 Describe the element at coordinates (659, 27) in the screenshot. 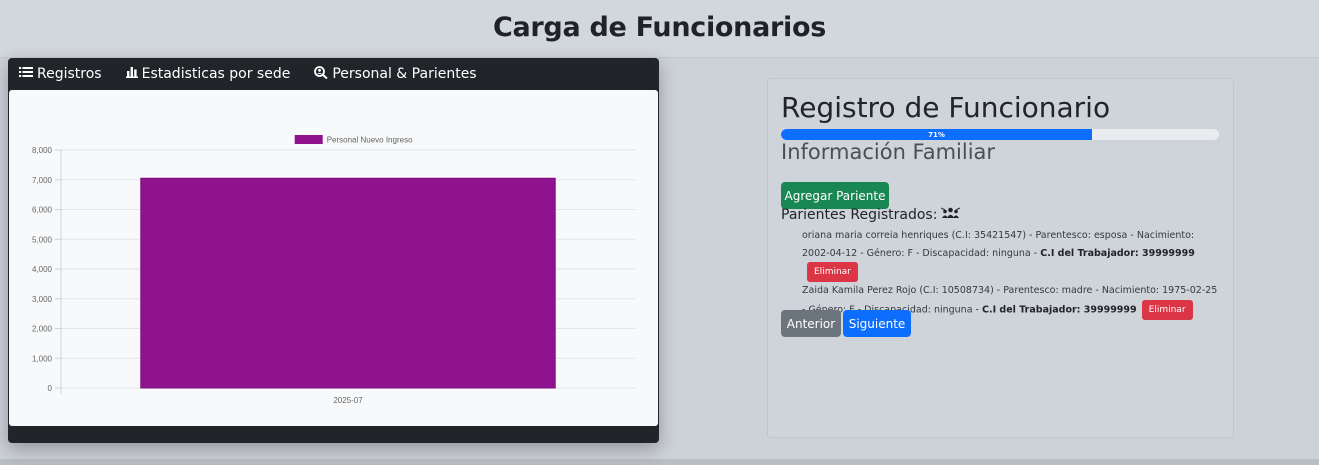

I see `page-title: Carga de Funcionarios` at that location.